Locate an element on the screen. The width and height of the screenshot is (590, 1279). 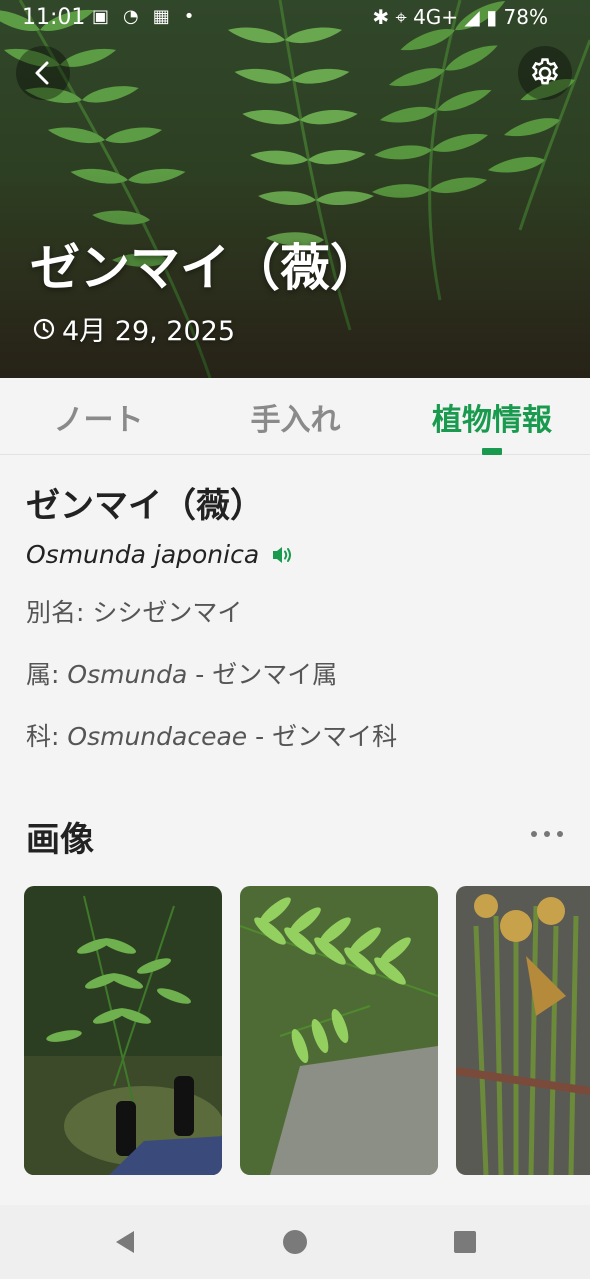
family-latin: Osmundaceae is located at coordinates (157, 736).